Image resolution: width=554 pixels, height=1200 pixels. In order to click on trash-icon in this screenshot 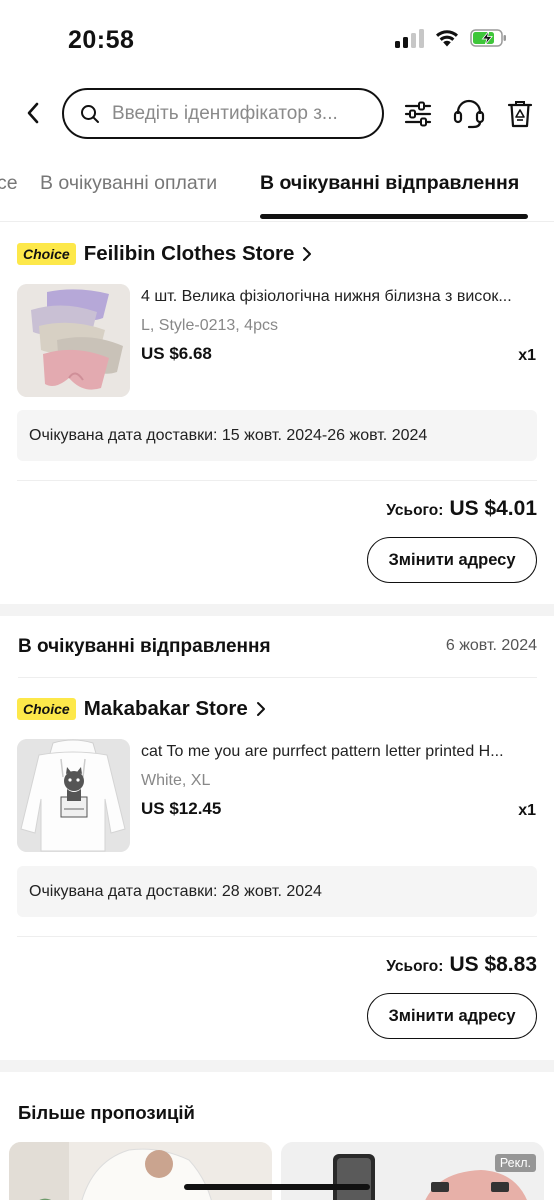, I will do `click(520, 114)`.